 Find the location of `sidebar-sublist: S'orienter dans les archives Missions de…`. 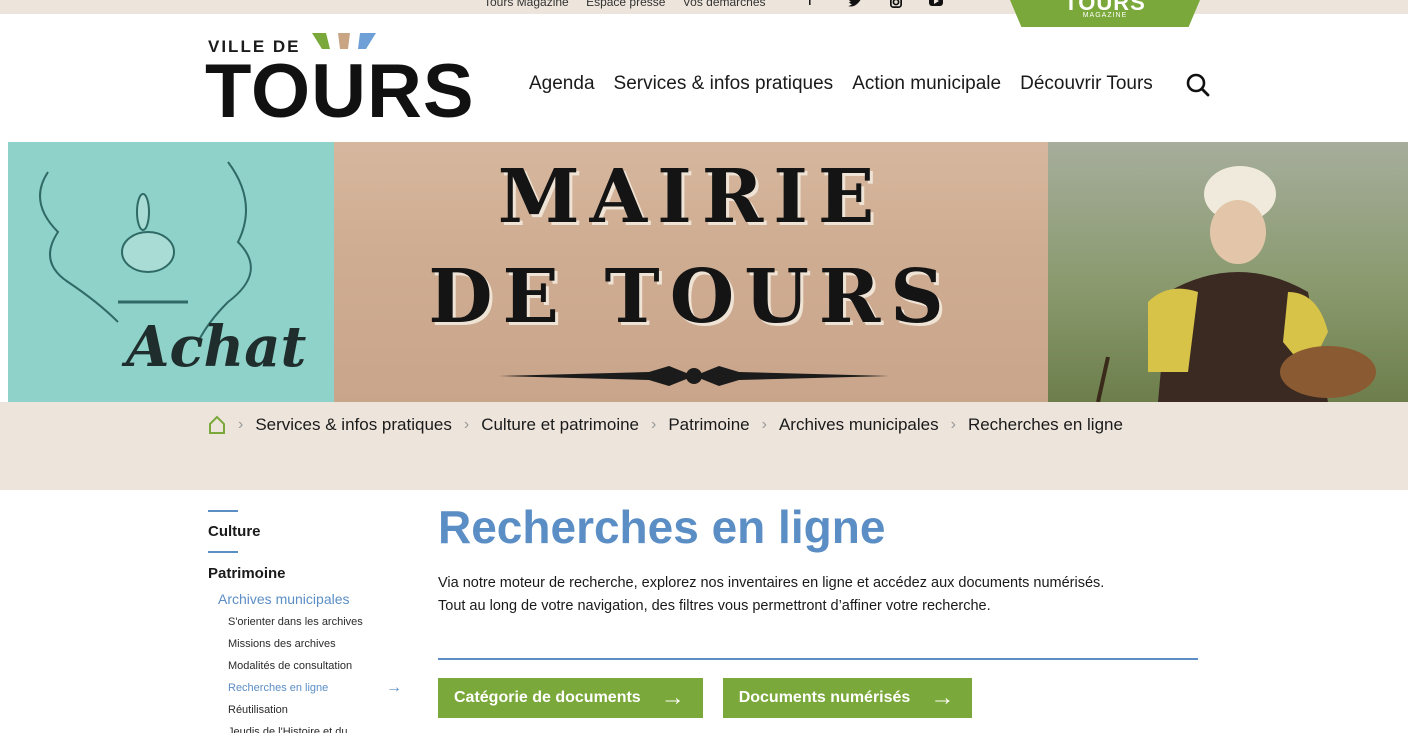

sidebar-sublist: S'orienter dans les archives Missions de… is located at coordinates (318, 672).